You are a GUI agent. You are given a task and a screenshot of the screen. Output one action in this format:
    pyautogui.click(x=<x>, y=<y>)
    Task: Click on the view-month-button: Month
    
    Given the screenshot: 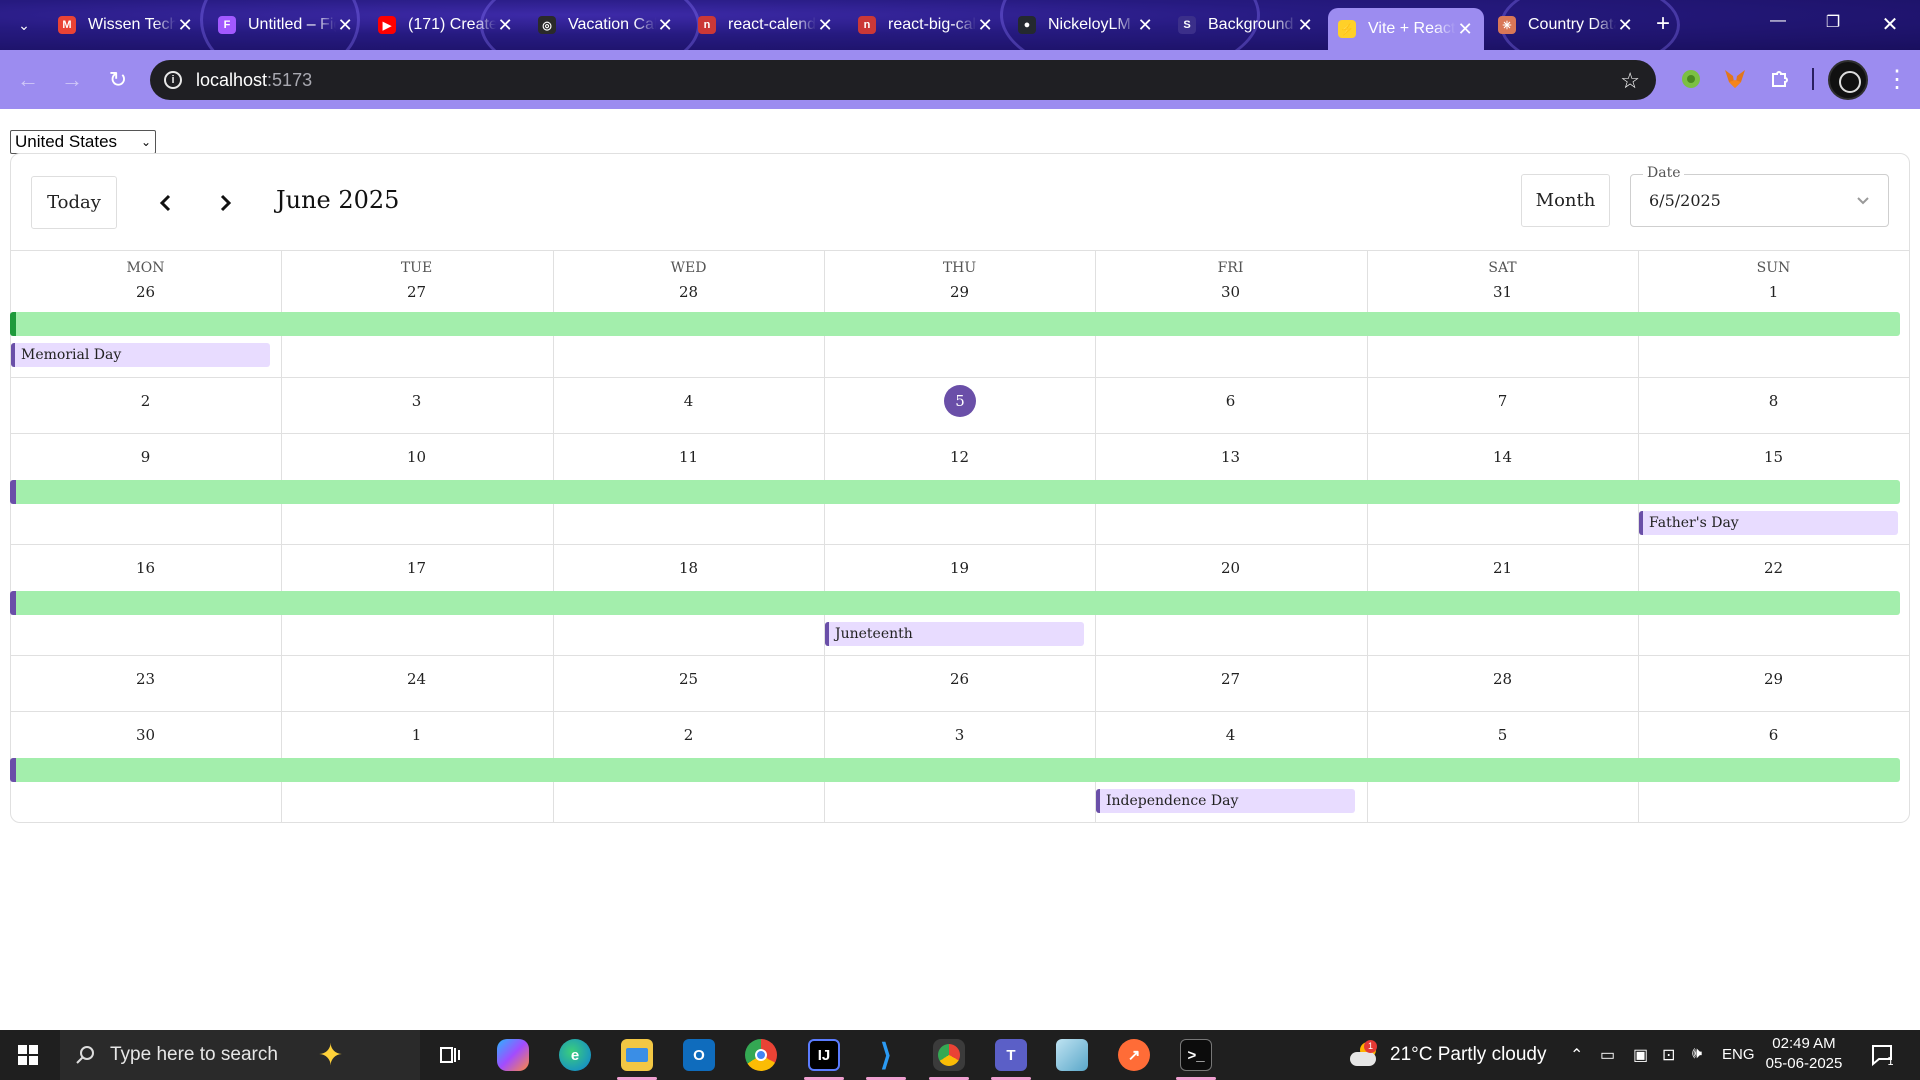 What is the action you would take?
    pyautogui.click(x=1565, y=200)
    